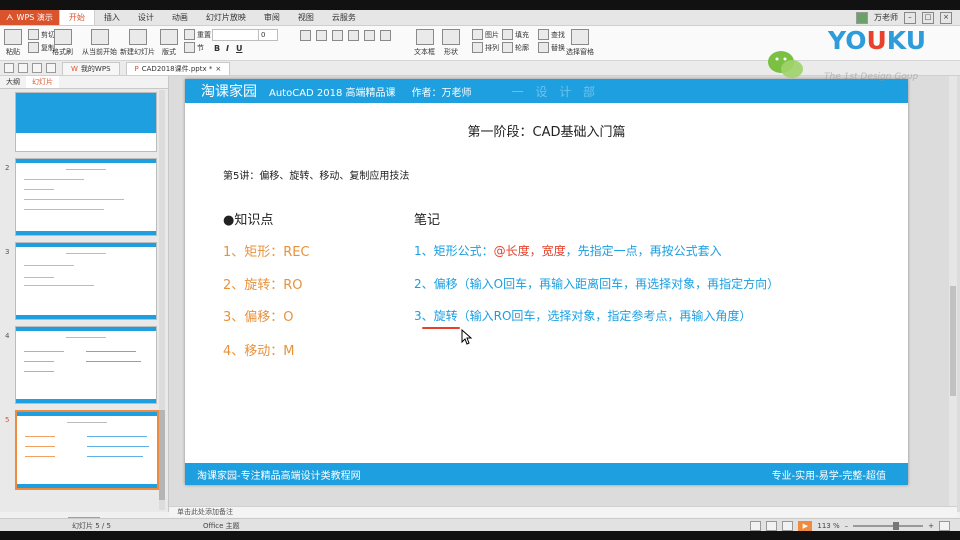  What do you see at coordinates (41, 47) in the screenshot?
I see `copy-button: 复制` at bounding box center [41, 47].